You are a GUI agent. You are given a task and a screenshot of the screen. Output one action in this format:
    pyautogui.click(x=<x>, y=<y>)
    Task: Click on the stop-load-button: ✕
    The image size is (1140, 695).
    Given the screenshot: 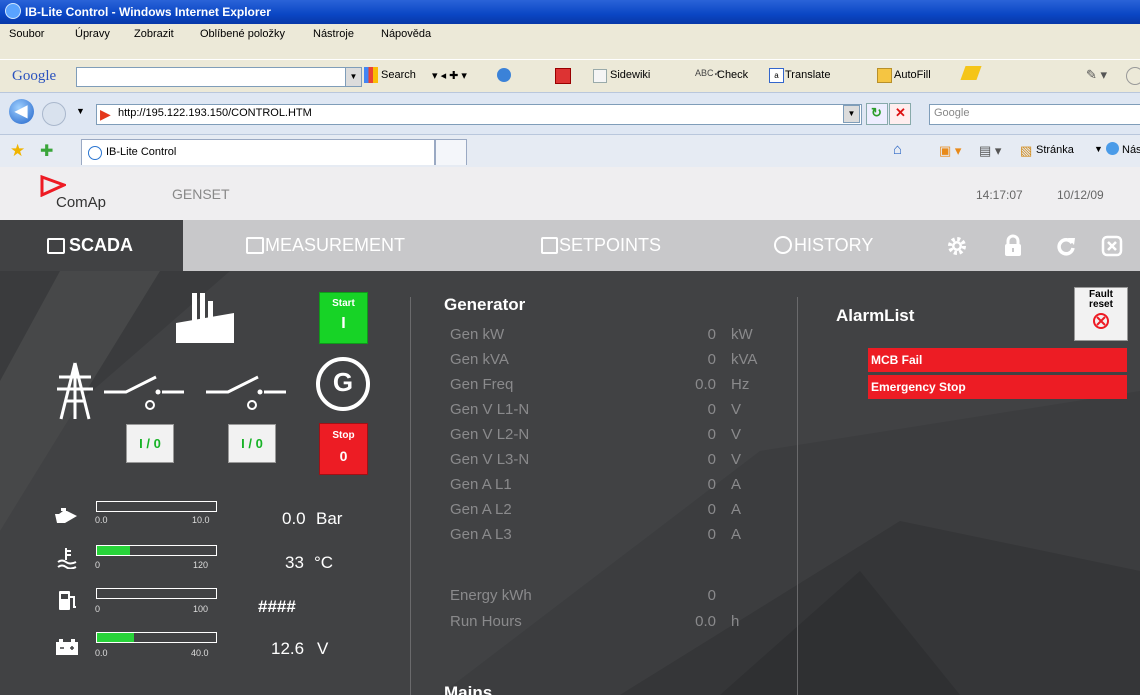 What is the action you would take?
    pyautogui.click(x=900, y=114)
    